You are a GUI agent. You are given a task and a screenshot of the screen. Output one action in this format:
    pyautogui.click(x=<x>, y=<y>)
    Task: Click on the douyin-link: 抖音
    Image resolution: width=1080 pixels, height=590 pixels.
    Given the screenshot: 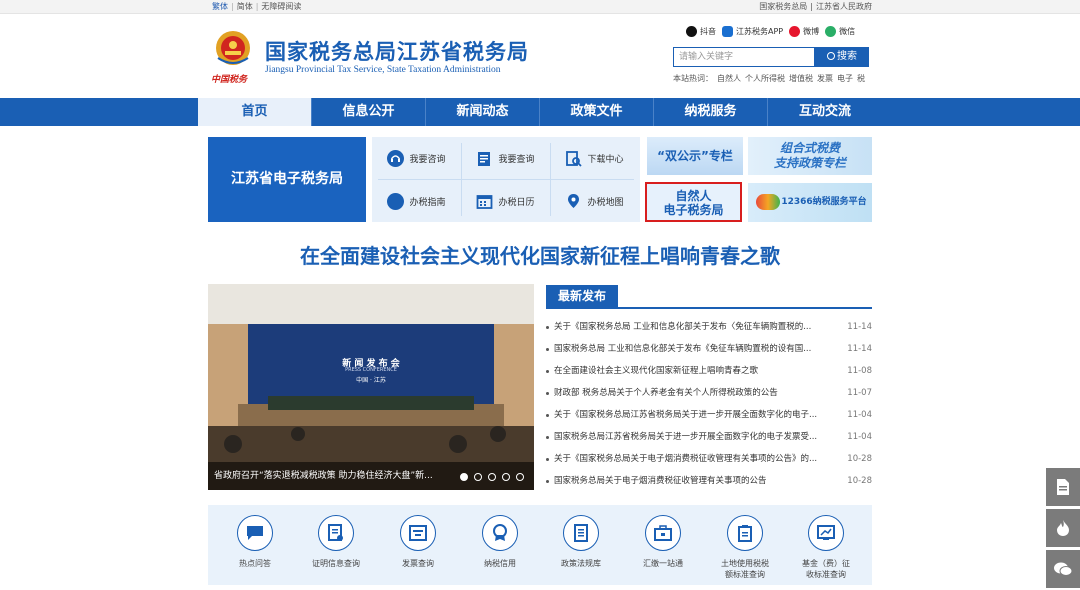 What is the action you would take?
    pyautogui.click(x=701, y=31)
    